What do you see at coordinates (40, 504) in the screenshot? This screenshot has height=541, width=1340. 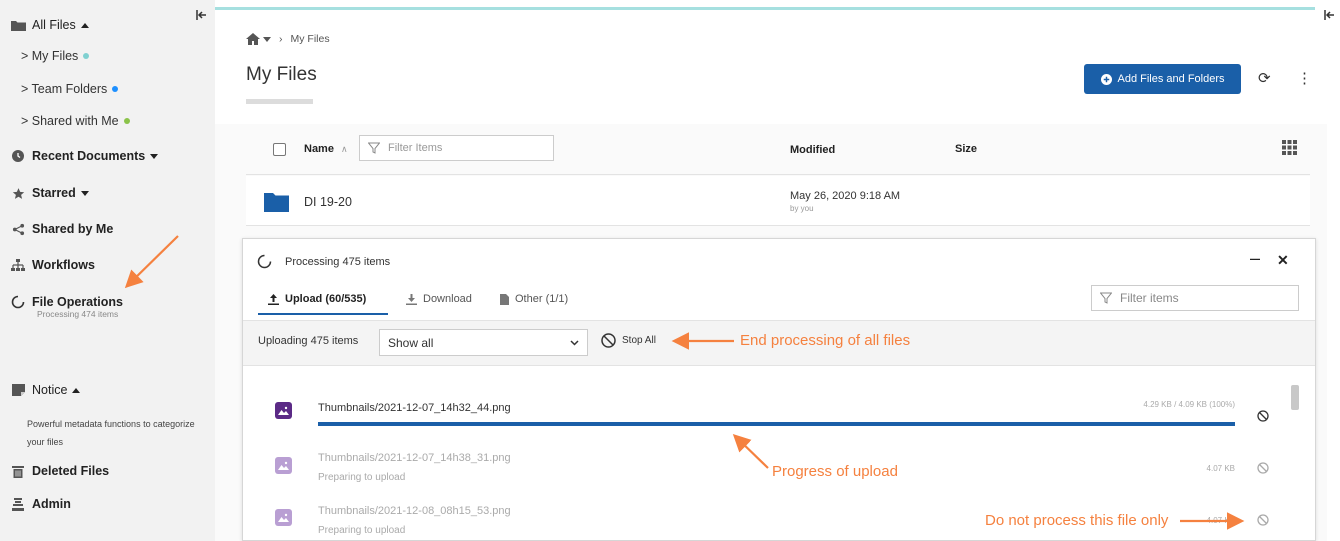 I see `sidebar-item-admin: Admin` at bounding box center [40, 504].